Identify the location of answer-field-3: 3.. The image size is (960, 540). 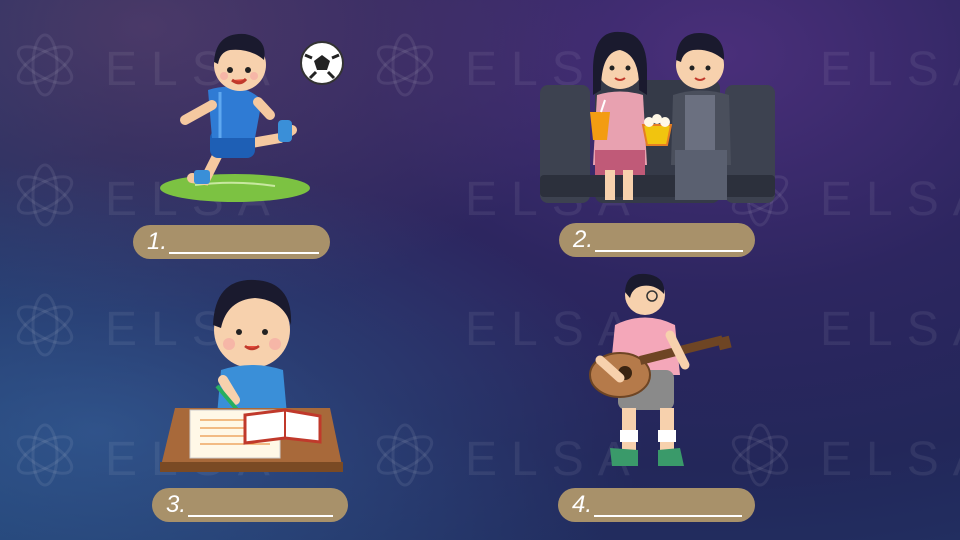
(250, 505).